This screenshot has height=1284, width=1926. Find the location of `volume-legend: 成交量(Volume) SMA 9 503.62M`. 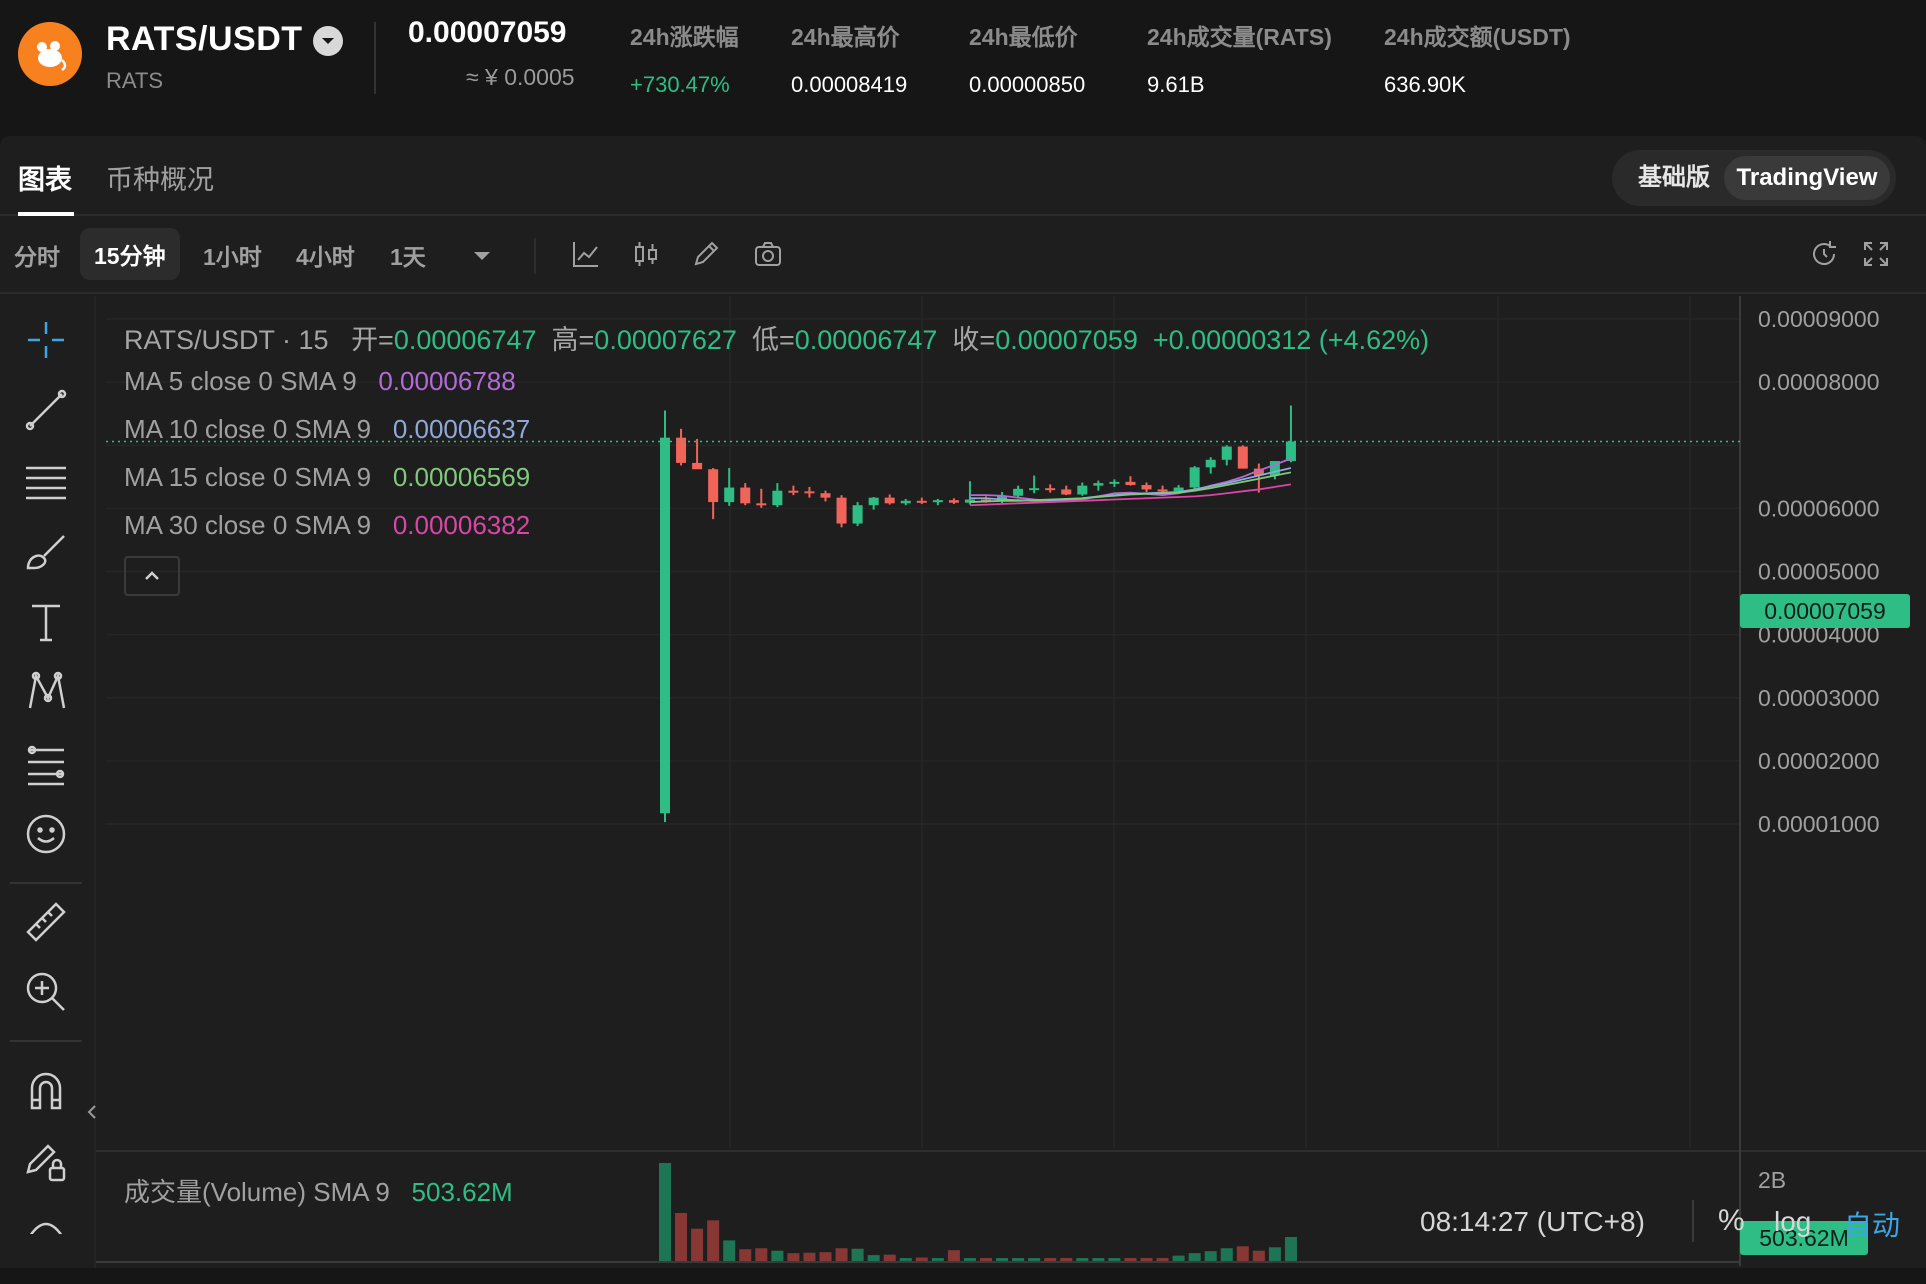

volume-legend: 成交量(Volume) SMA 9 503.62M is located at coordinates (318, 1190).